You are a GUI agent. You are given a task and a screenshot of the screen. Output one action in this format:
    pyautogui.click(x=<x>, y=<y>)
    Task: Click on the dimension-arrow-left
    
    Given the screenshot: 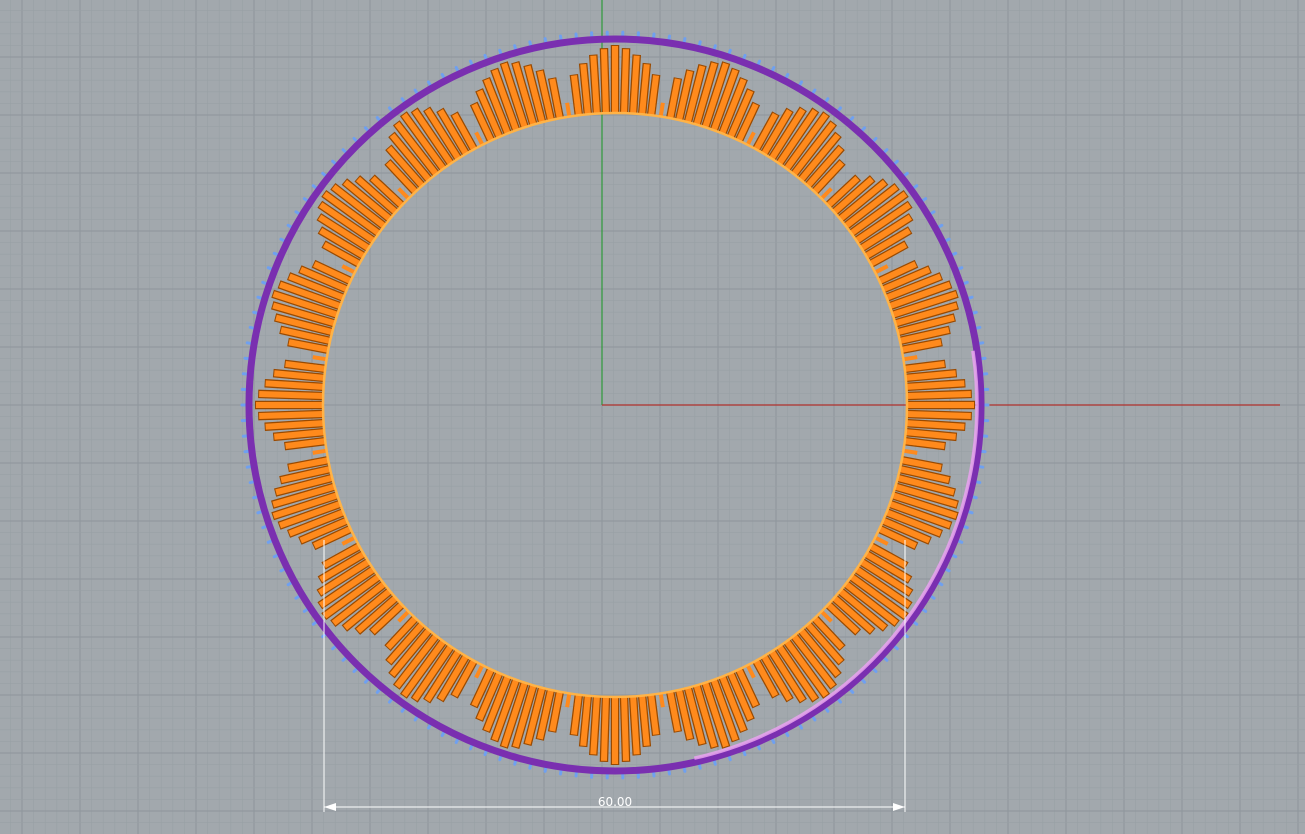 What is the action you would take?
    pyautogui.click(x=330, y=807)
    